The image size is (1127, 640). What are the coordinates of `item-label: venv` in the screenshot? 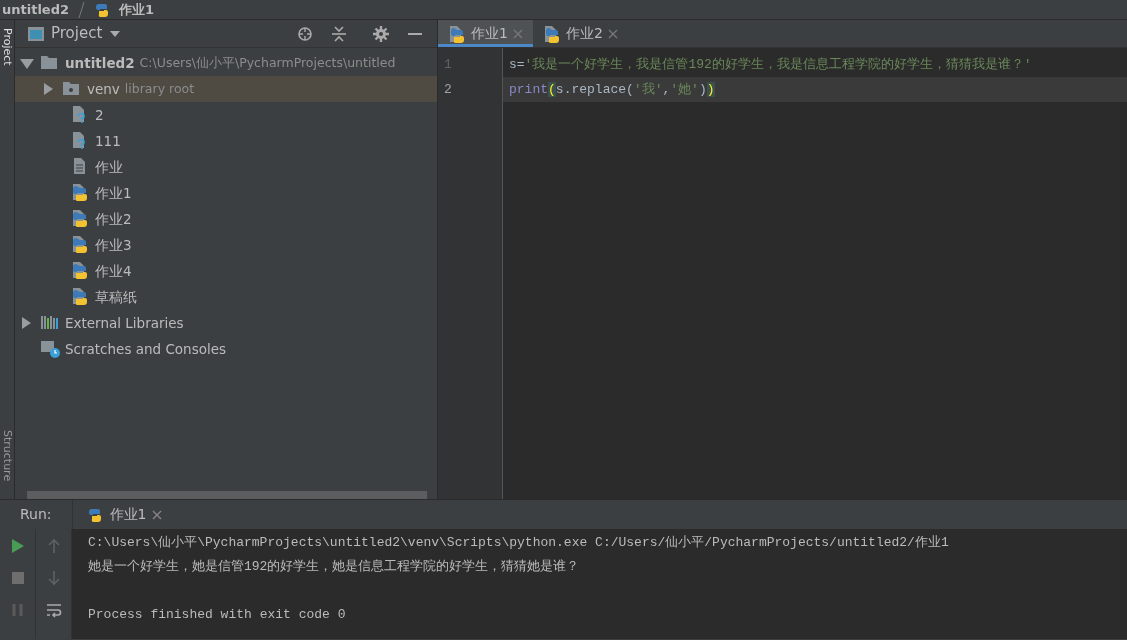 It's located at (103, 89).